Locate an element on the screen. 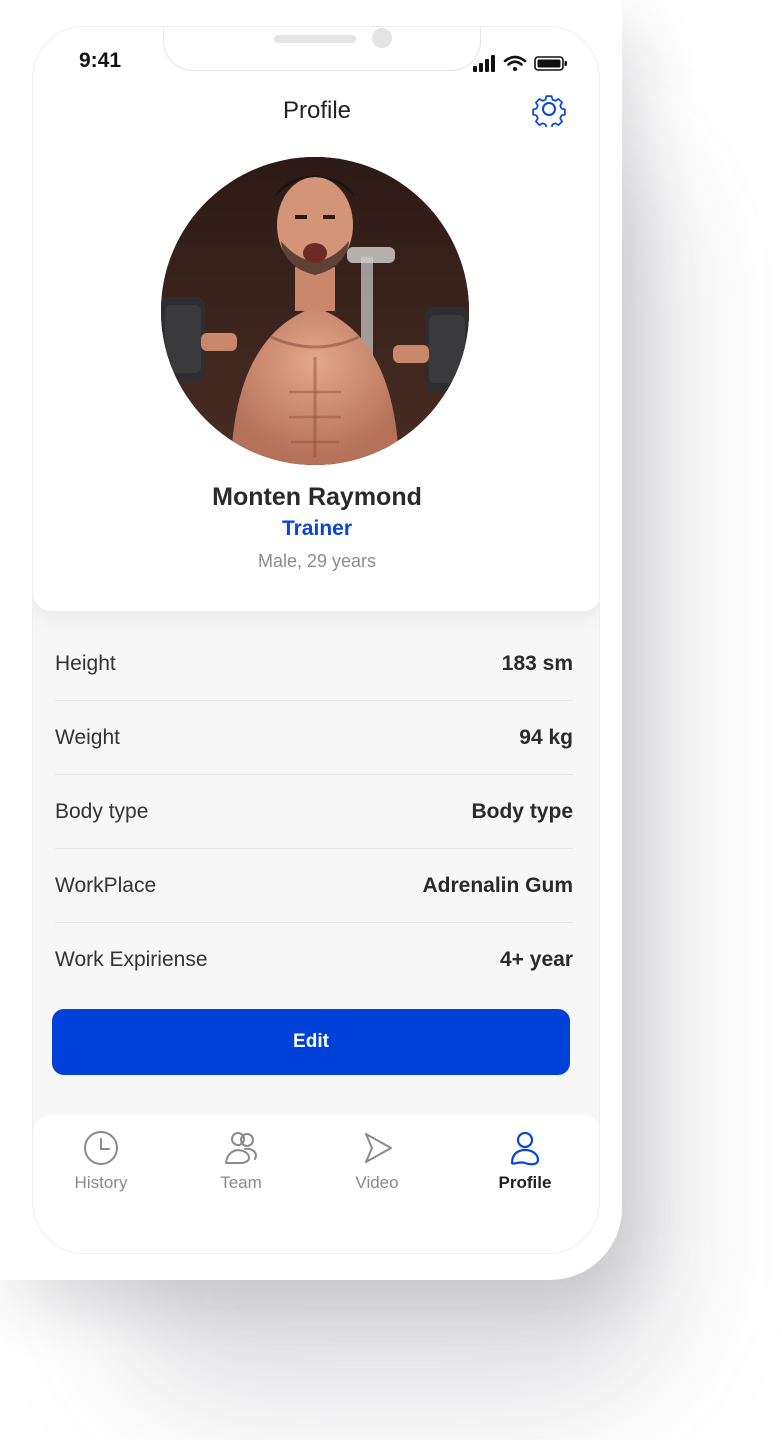  settings-button is located at coordinates (549, 110).